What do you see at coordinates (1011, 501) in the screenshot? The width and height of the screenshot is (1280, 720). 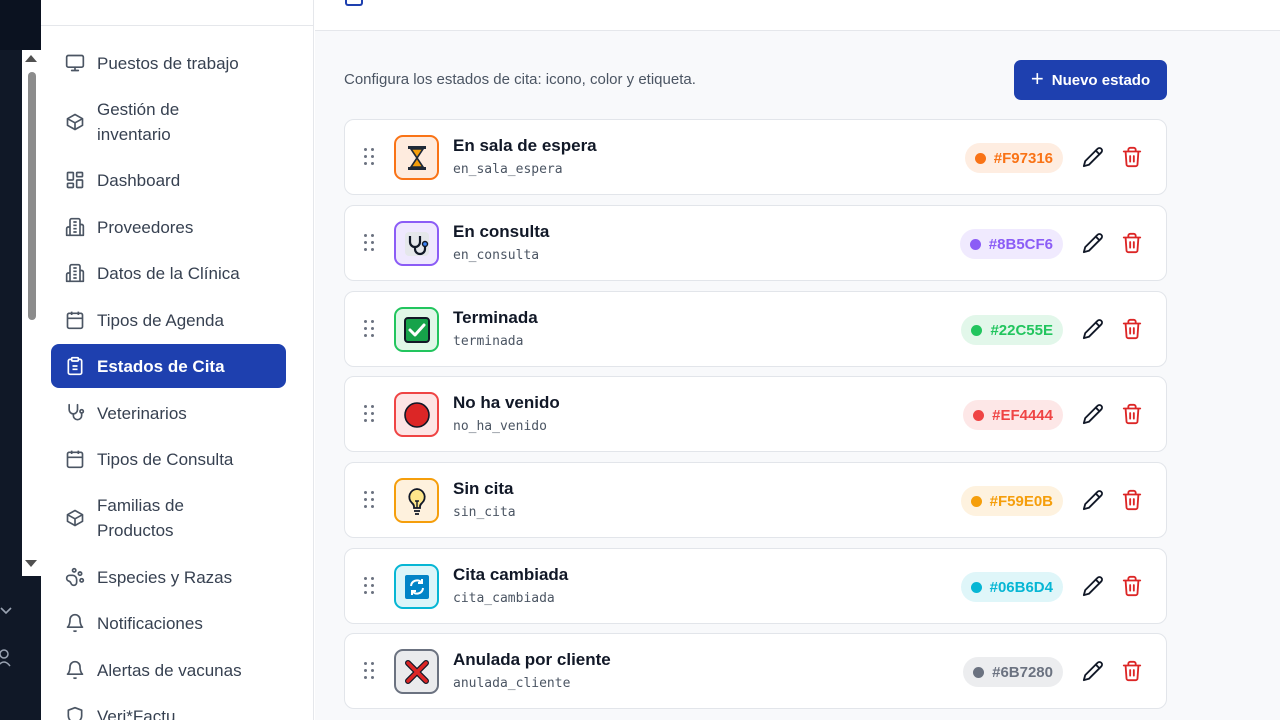 I see `color-badge: #F59E0B` at bounding box center [1011, 501].